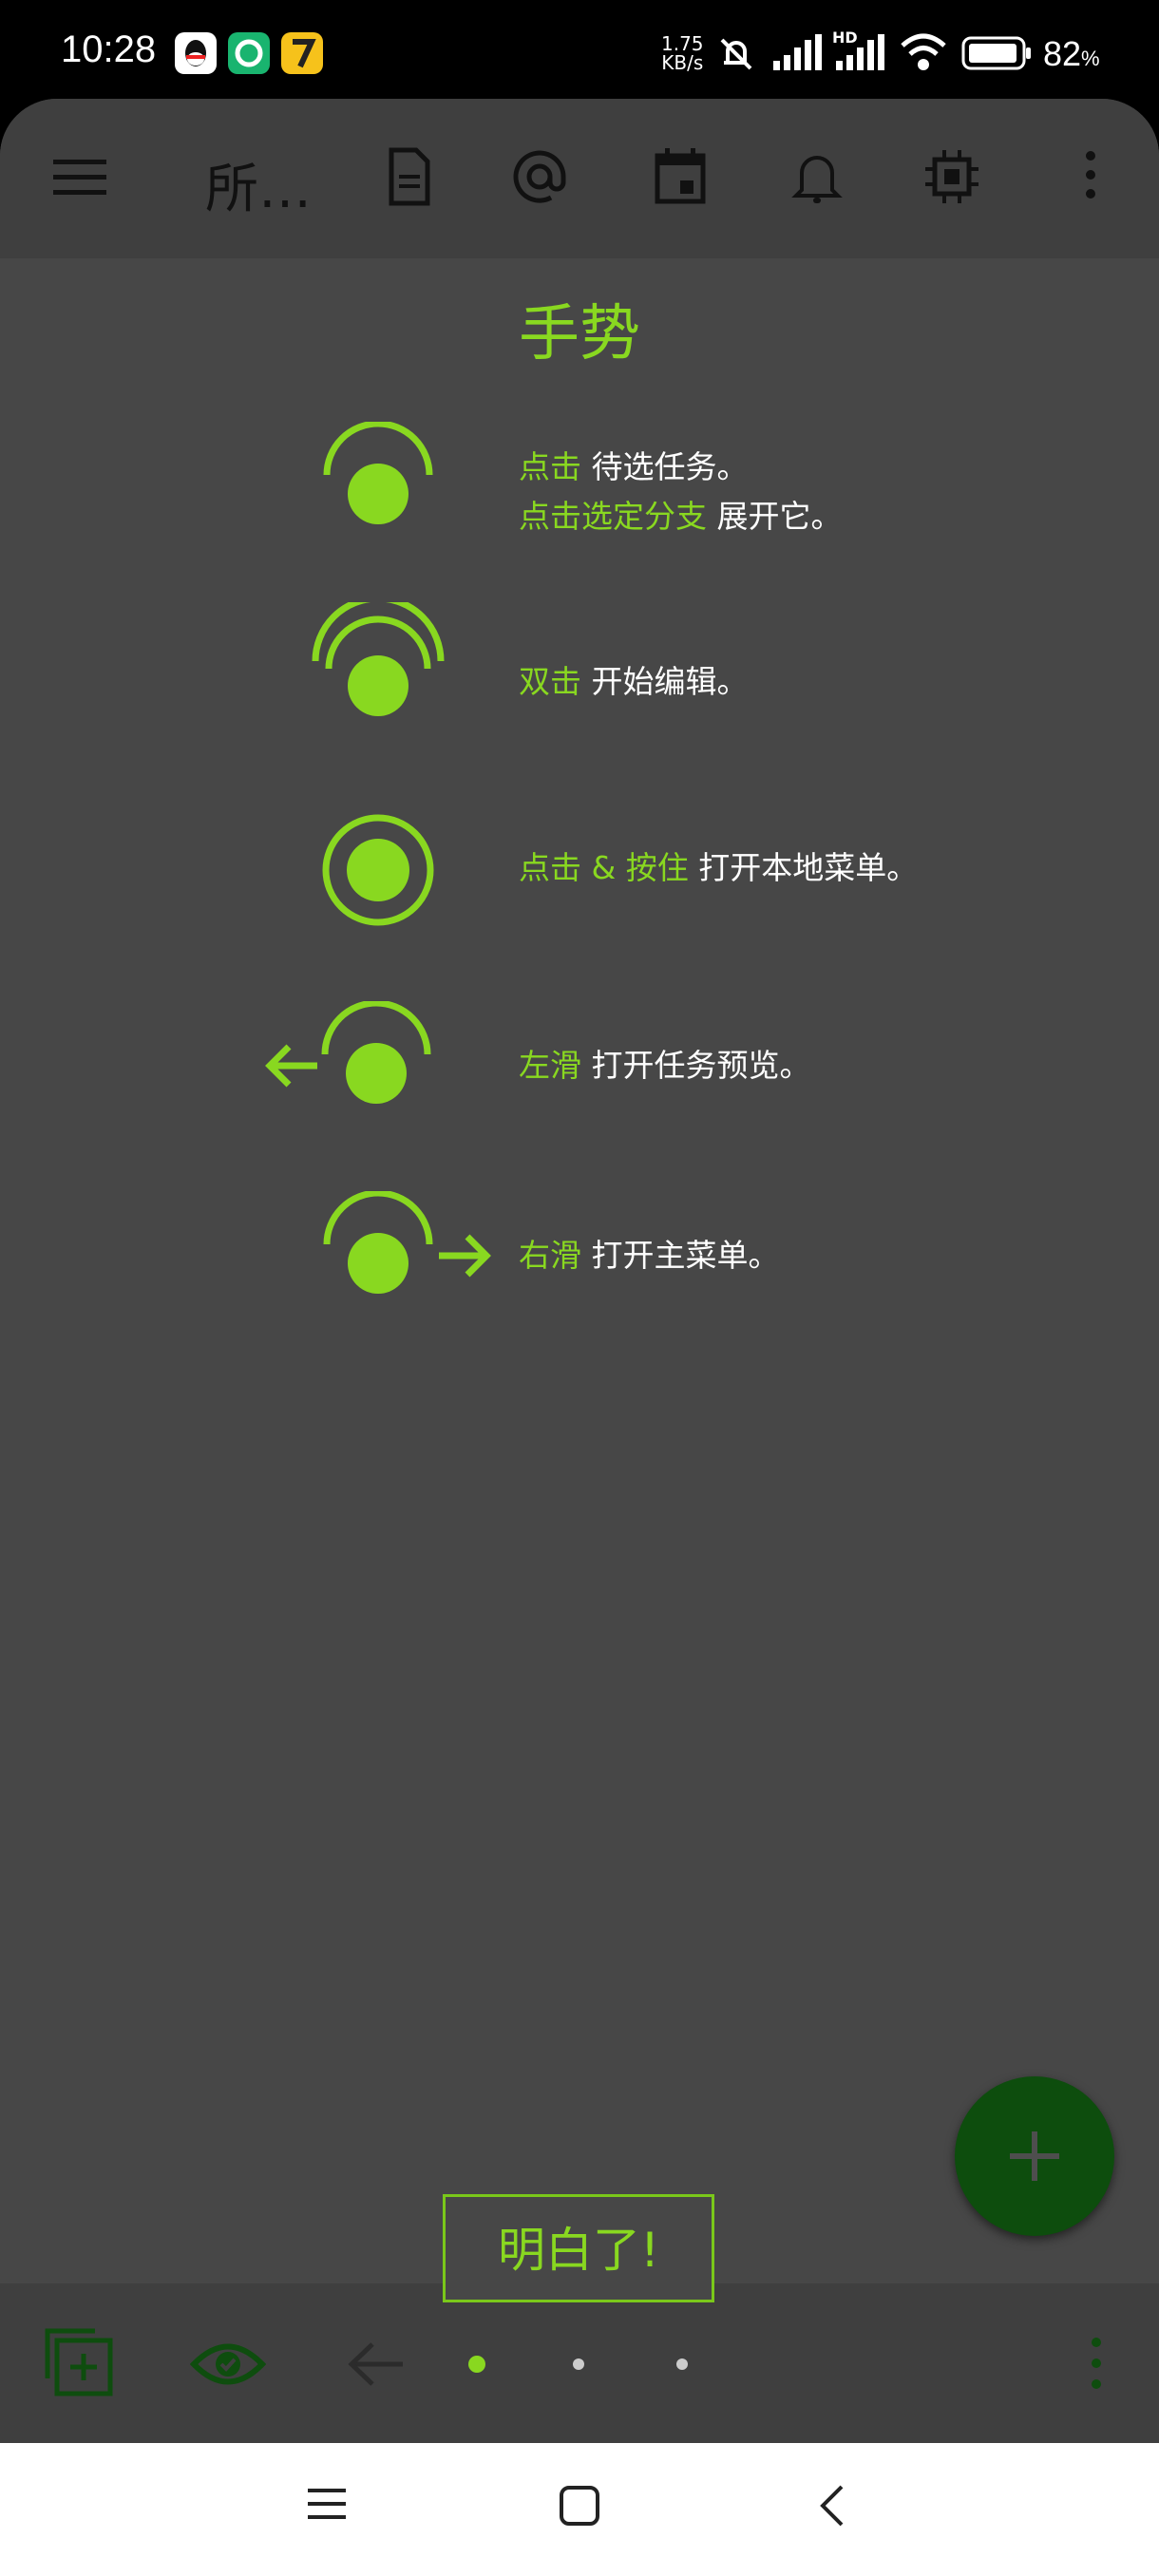 This screenshot has height=2576, width=1159. What do you see at coordinates (539, 176) in the screenshot?
I see `at-icon` at bounding box center [539, 176].